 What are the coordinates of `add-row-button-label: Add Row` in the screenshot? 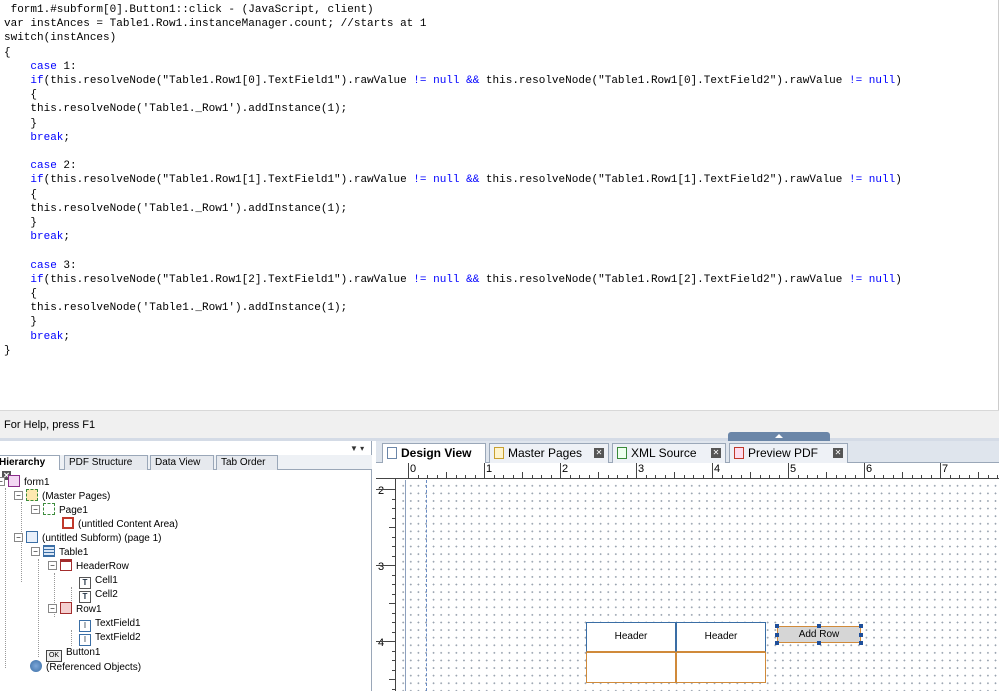 It's located at (819, 634).